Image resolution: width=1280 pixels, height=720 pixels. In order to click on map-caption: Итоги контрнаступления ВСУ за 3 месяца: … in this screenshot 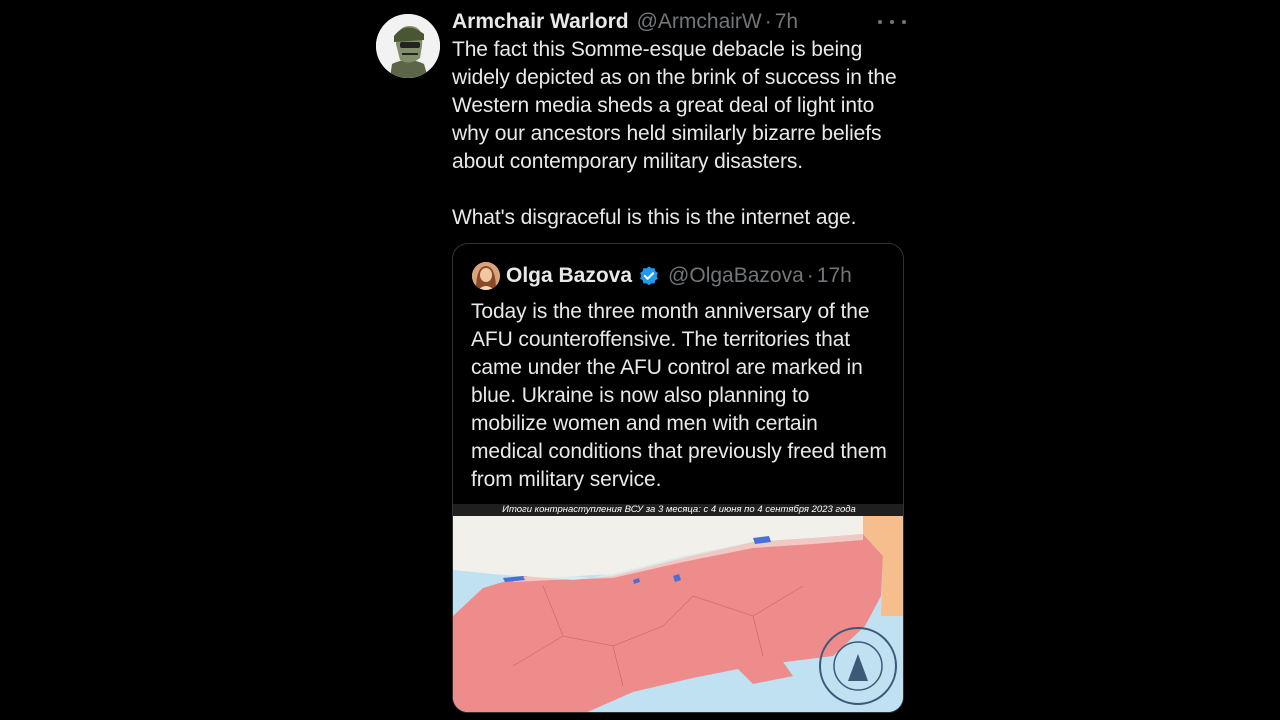, I will do `click(678, 510)`.